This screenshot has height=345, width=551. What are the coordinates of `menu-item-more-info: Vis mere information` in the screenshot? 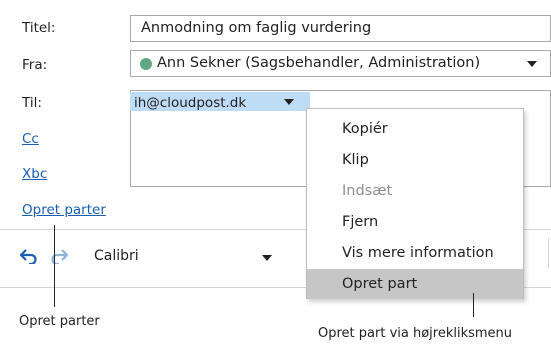 It's located at (415, 253).